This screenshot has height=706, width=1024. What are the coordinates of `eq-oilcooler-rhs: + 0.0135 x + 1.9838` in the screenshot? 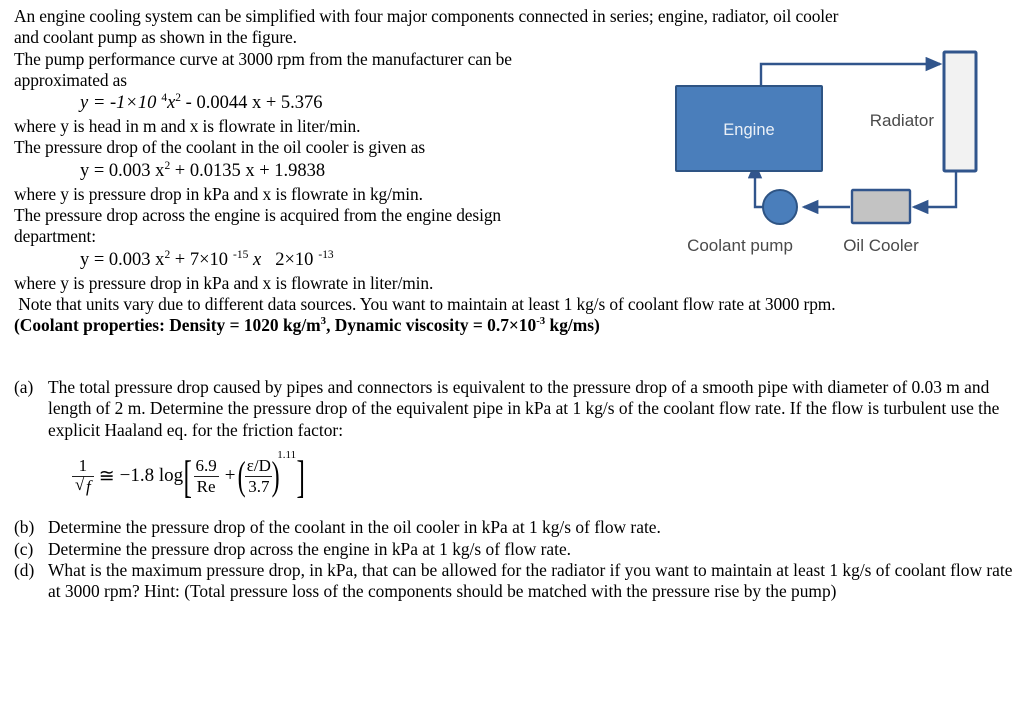 It's located at (250, 170).